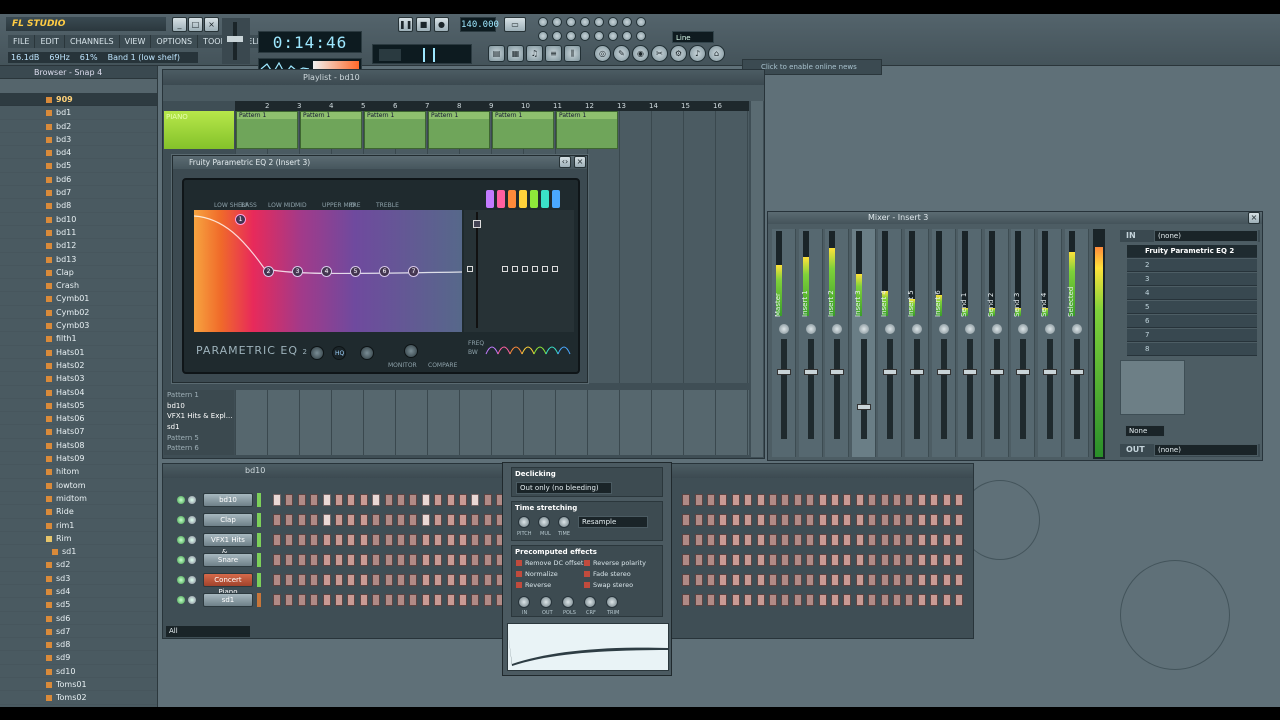  Describe the element at coordinates (78, 153) in the screenshot. I see `browser-item: bd4` at that location.